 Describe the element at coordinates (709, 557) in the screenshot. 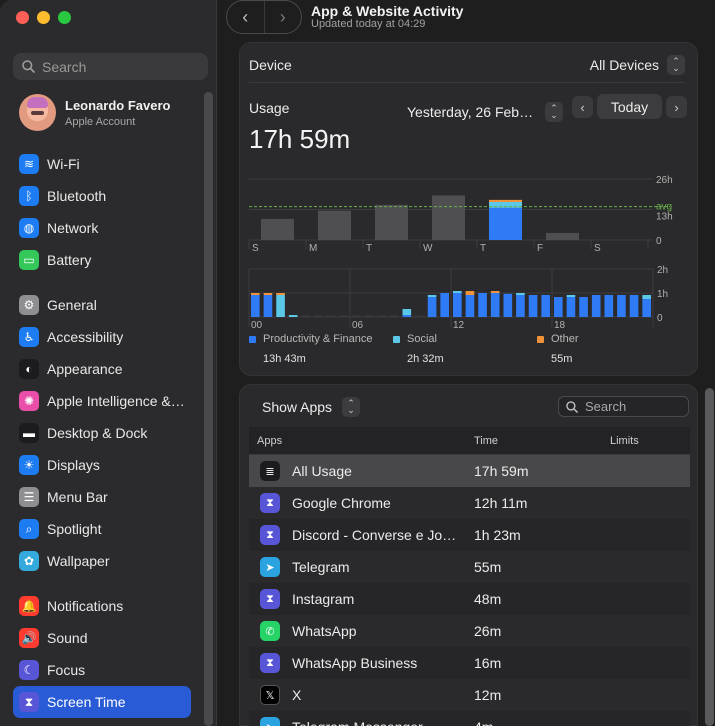

I see `main-scrollbar` at that location.